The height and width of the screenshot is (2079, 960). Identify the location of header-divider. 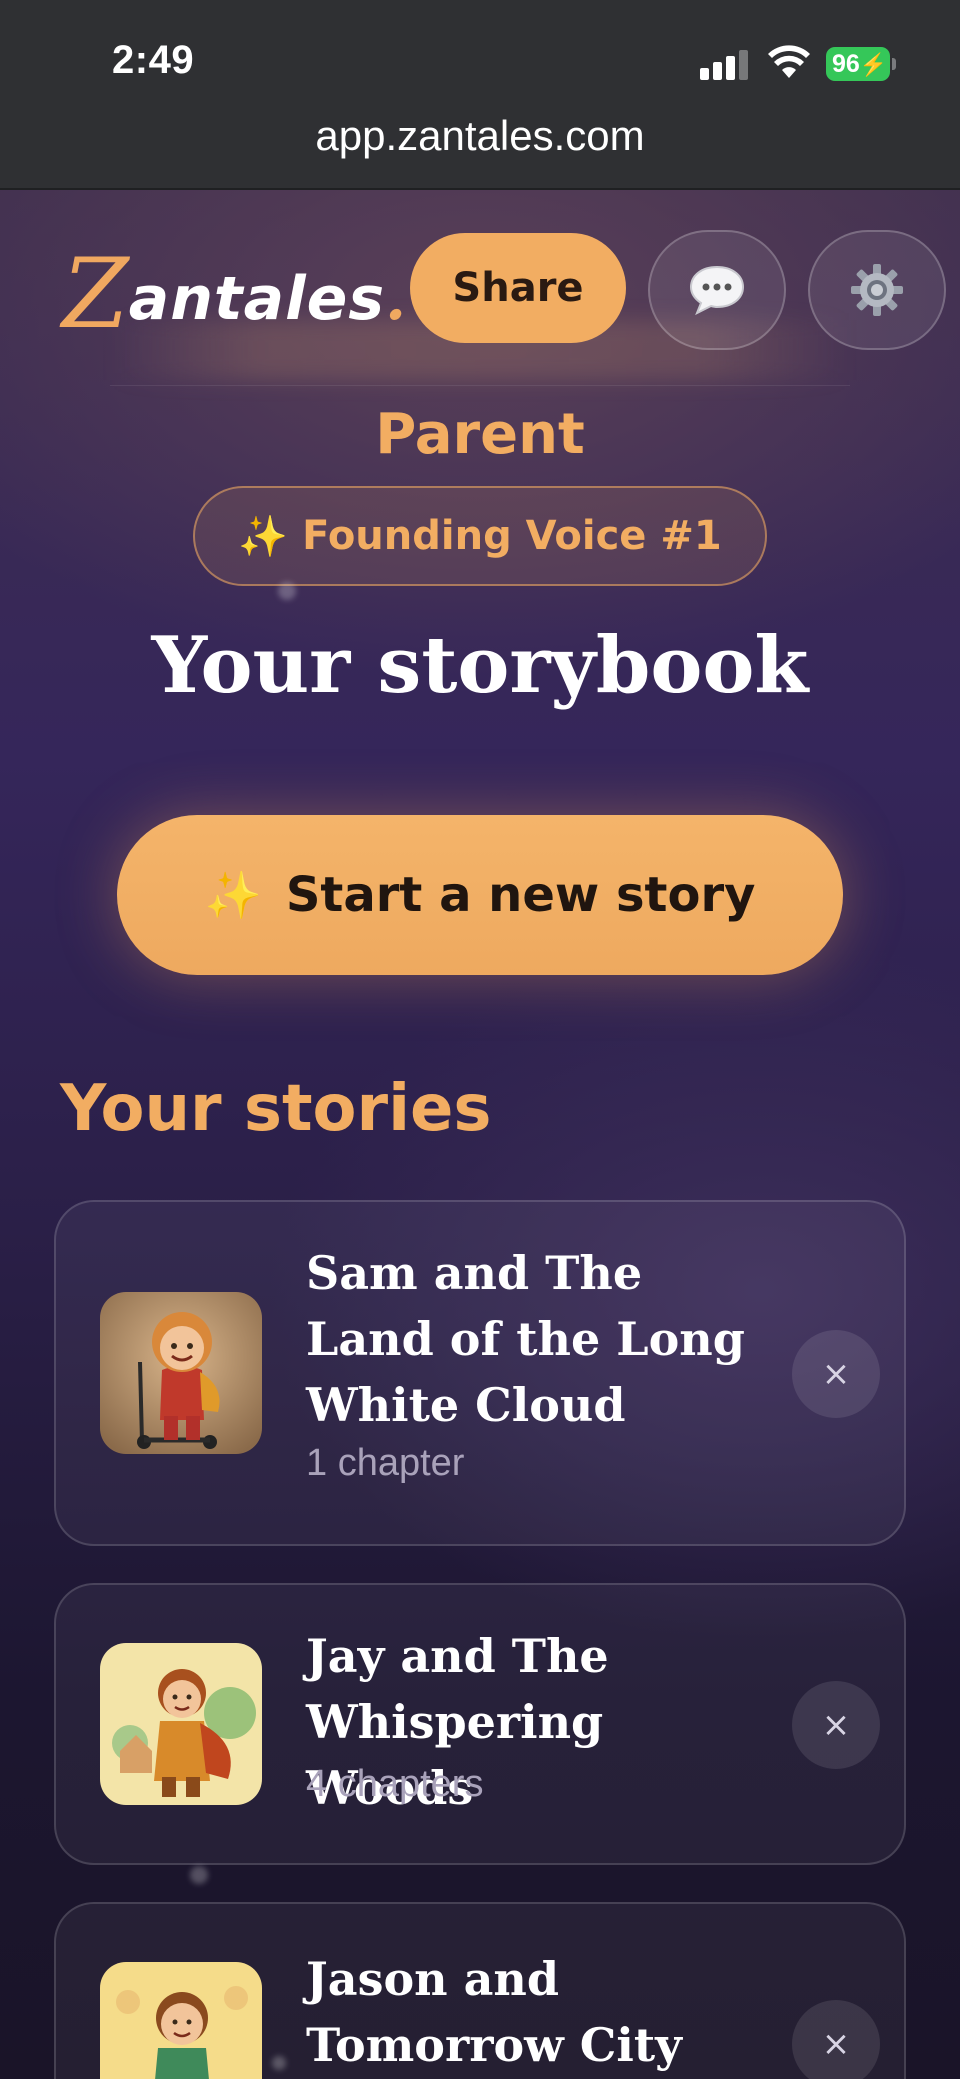
(480, 385).